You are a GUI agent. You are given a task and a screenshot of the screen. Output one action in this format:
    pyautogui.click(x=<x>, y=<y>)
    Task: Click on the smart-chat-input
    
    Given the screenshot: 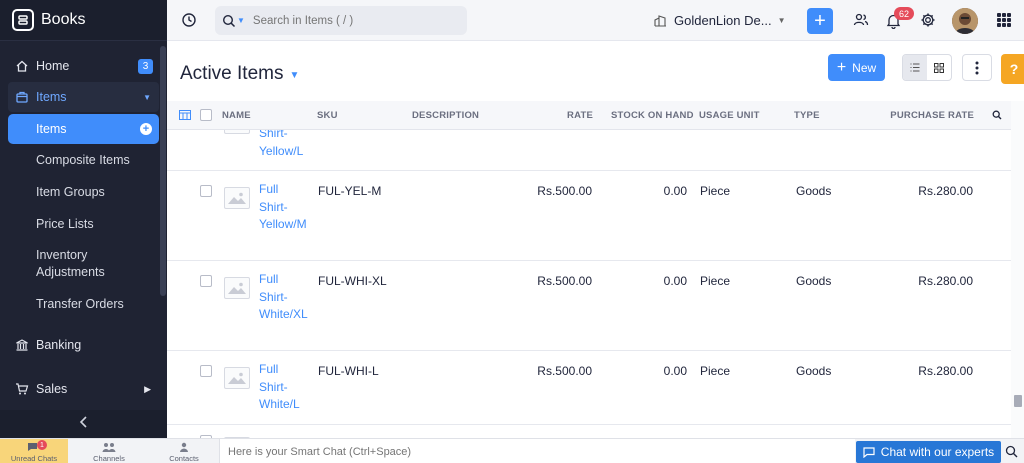 What is the action you would take?
    pyautogui.click(x=428, y=451)
    